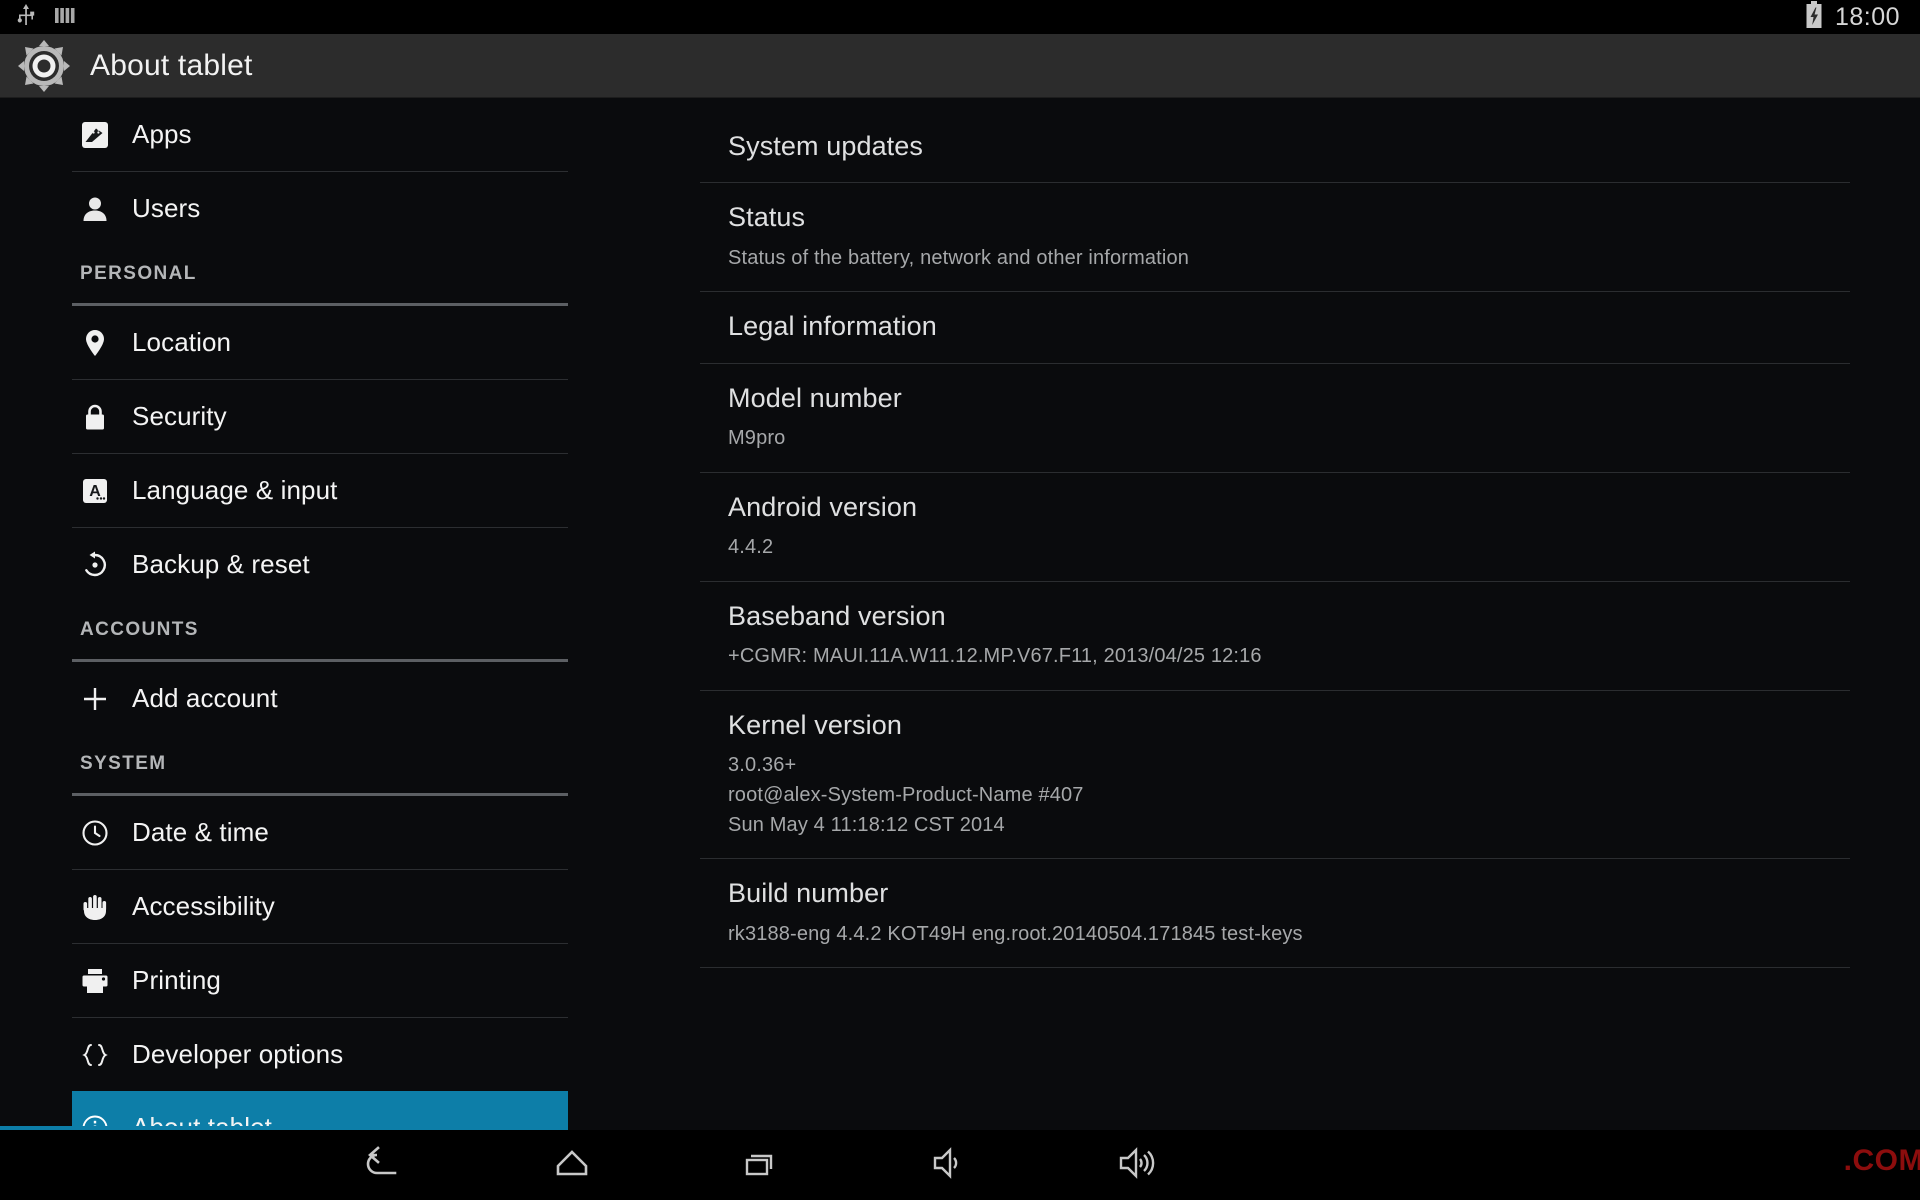 Image resolution: width=1920 pixels, height=1200 pixels. Describe the element at coordinates (350, 832) in the screenshot. I see `sidebar-item-date-time: Date & time` at that location.